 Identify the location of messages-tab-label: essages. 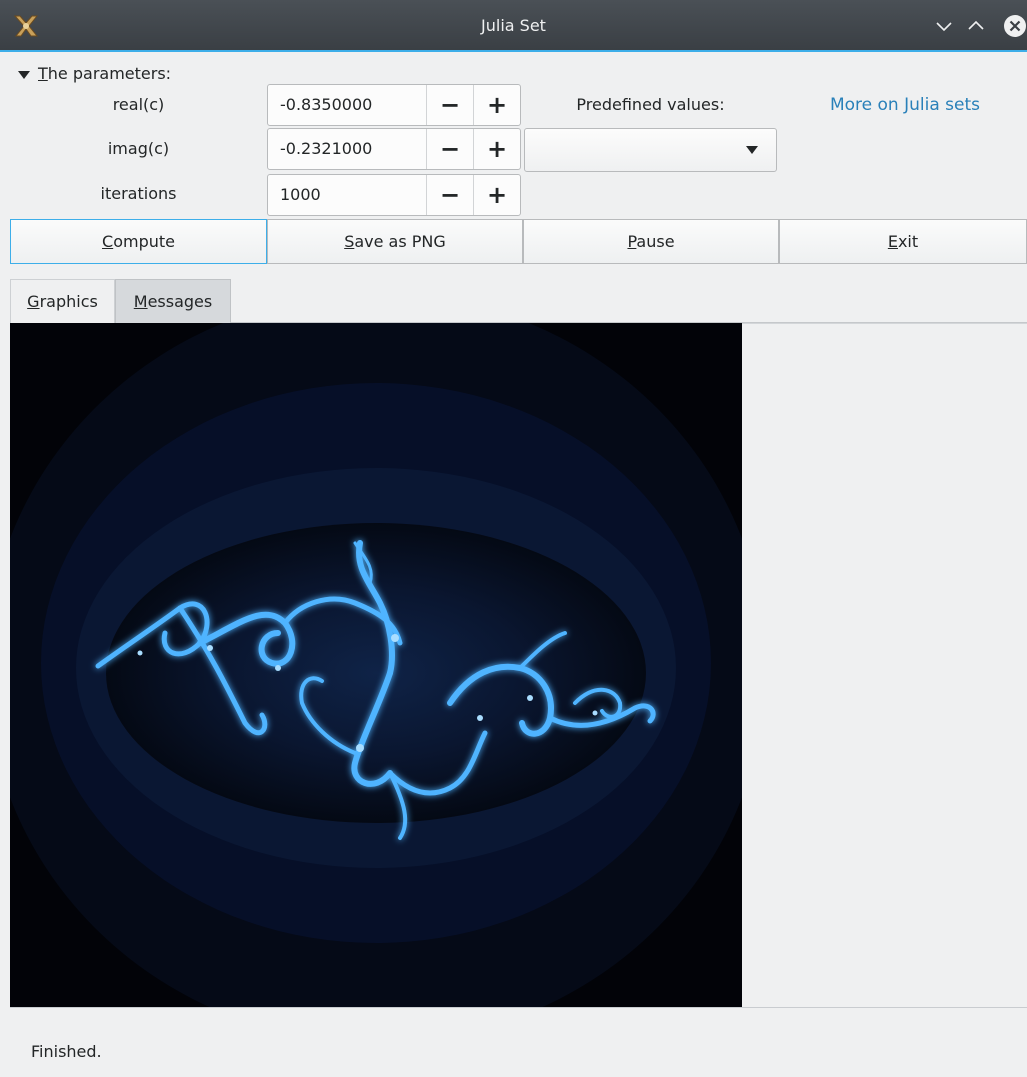
(180, 301).